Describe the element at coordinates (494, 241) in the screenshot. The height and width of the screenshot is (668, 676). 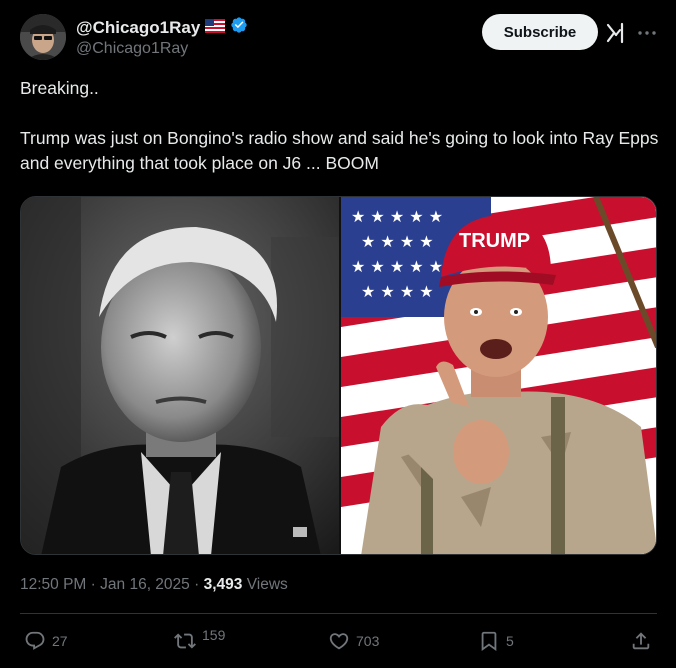
I see `cap-text: TRUMP` at that location.